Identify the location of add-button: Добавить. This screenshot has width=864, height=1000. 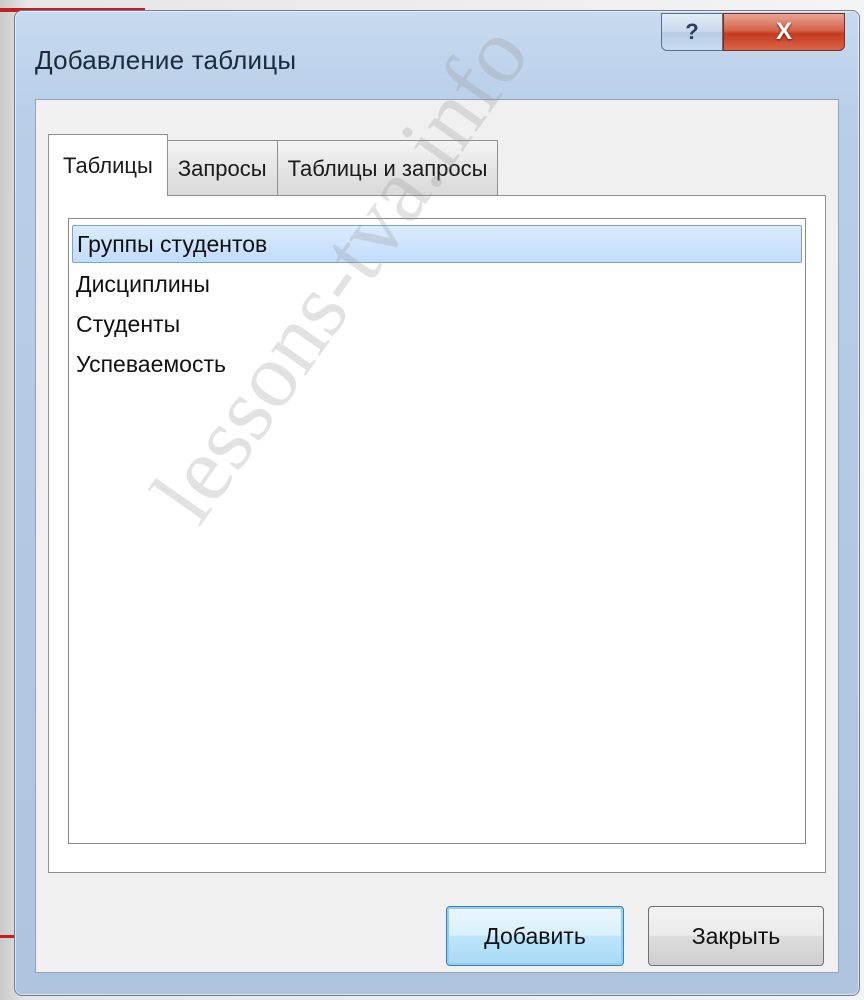
(535, 936).